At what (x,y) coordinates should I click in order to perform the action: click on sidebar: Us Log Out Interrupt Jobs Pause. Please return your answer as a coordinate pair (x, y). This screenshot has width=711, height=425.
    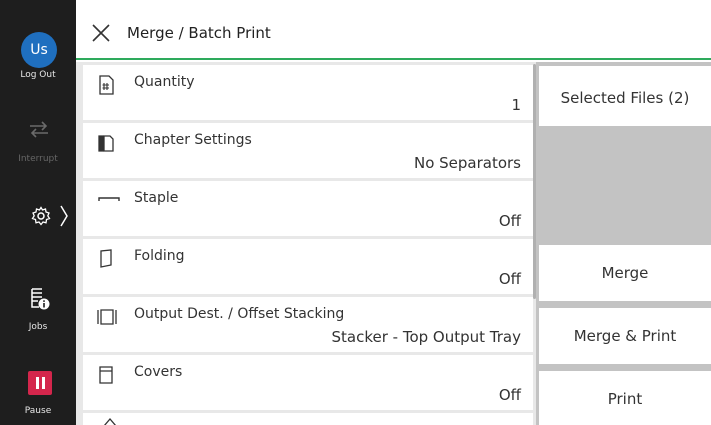
    Looking at the image, I should click on (38, 212).